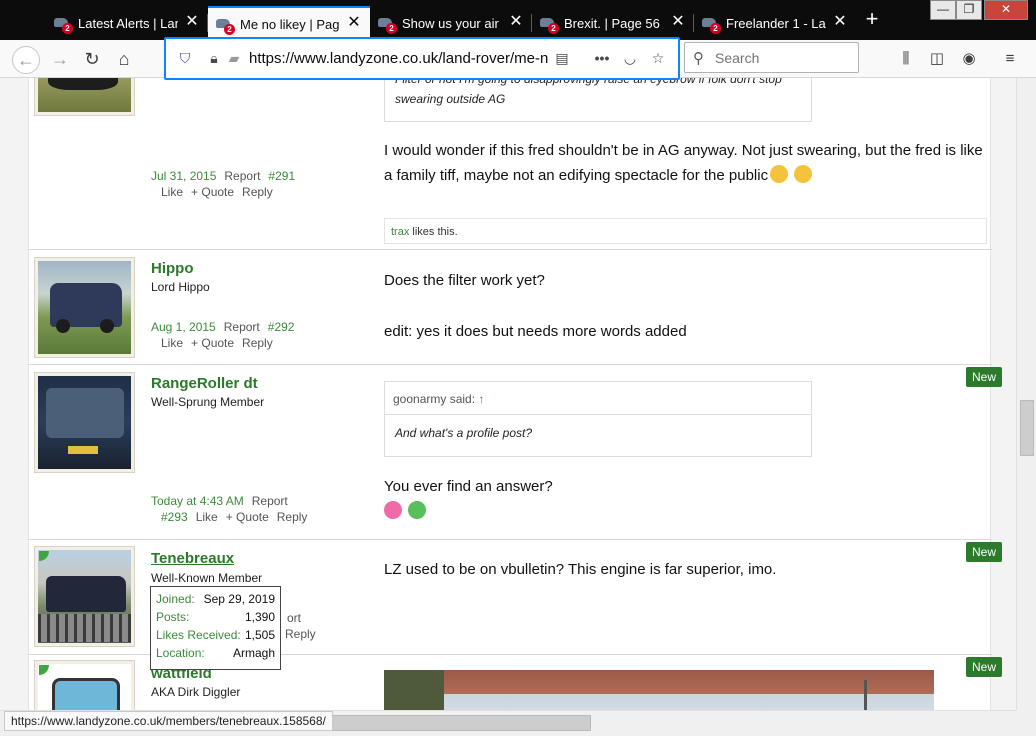 This screenshot has height=736, width=1036. What do you see at coordinates (281, 176) in the screenshot?
I see `post-number: #291` at bounding box center [281, 176].